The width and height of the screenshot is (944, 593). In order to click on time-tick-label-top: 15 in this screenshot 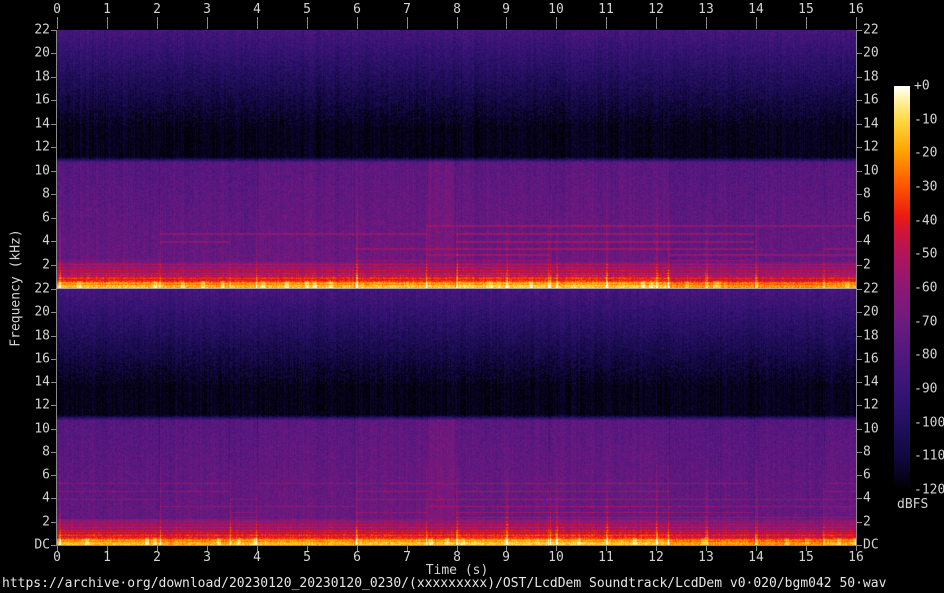, I will do `click(806, 9)`.